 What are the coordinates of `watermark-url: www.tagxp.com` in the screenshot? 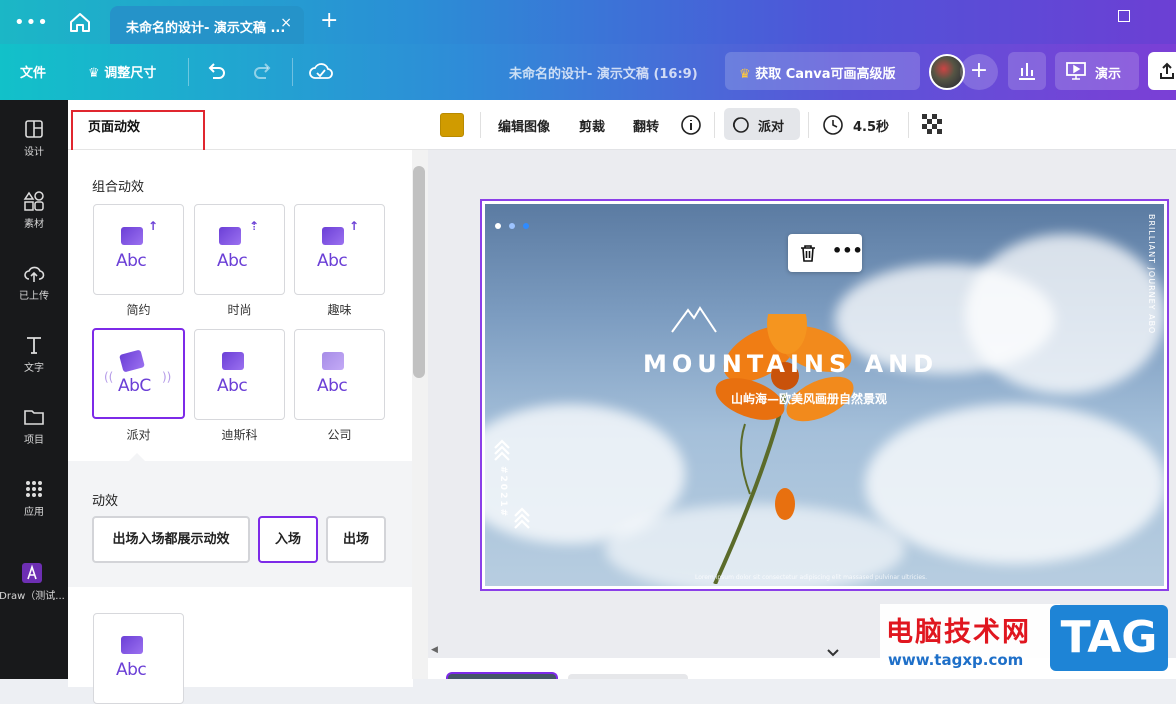 It's located at (956, 660).